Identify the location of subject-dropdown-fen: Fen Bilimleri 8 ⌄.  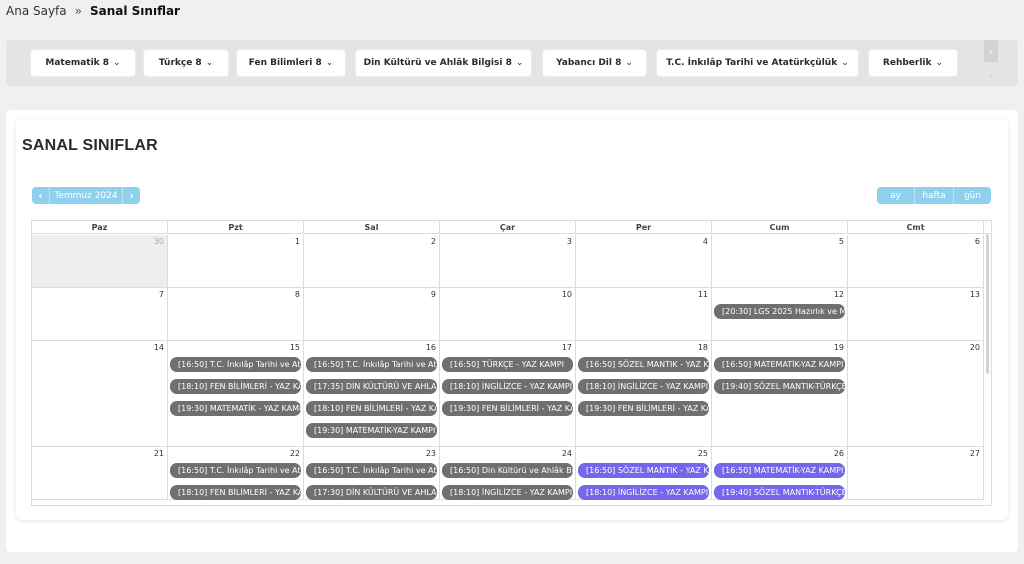
(291, 63).